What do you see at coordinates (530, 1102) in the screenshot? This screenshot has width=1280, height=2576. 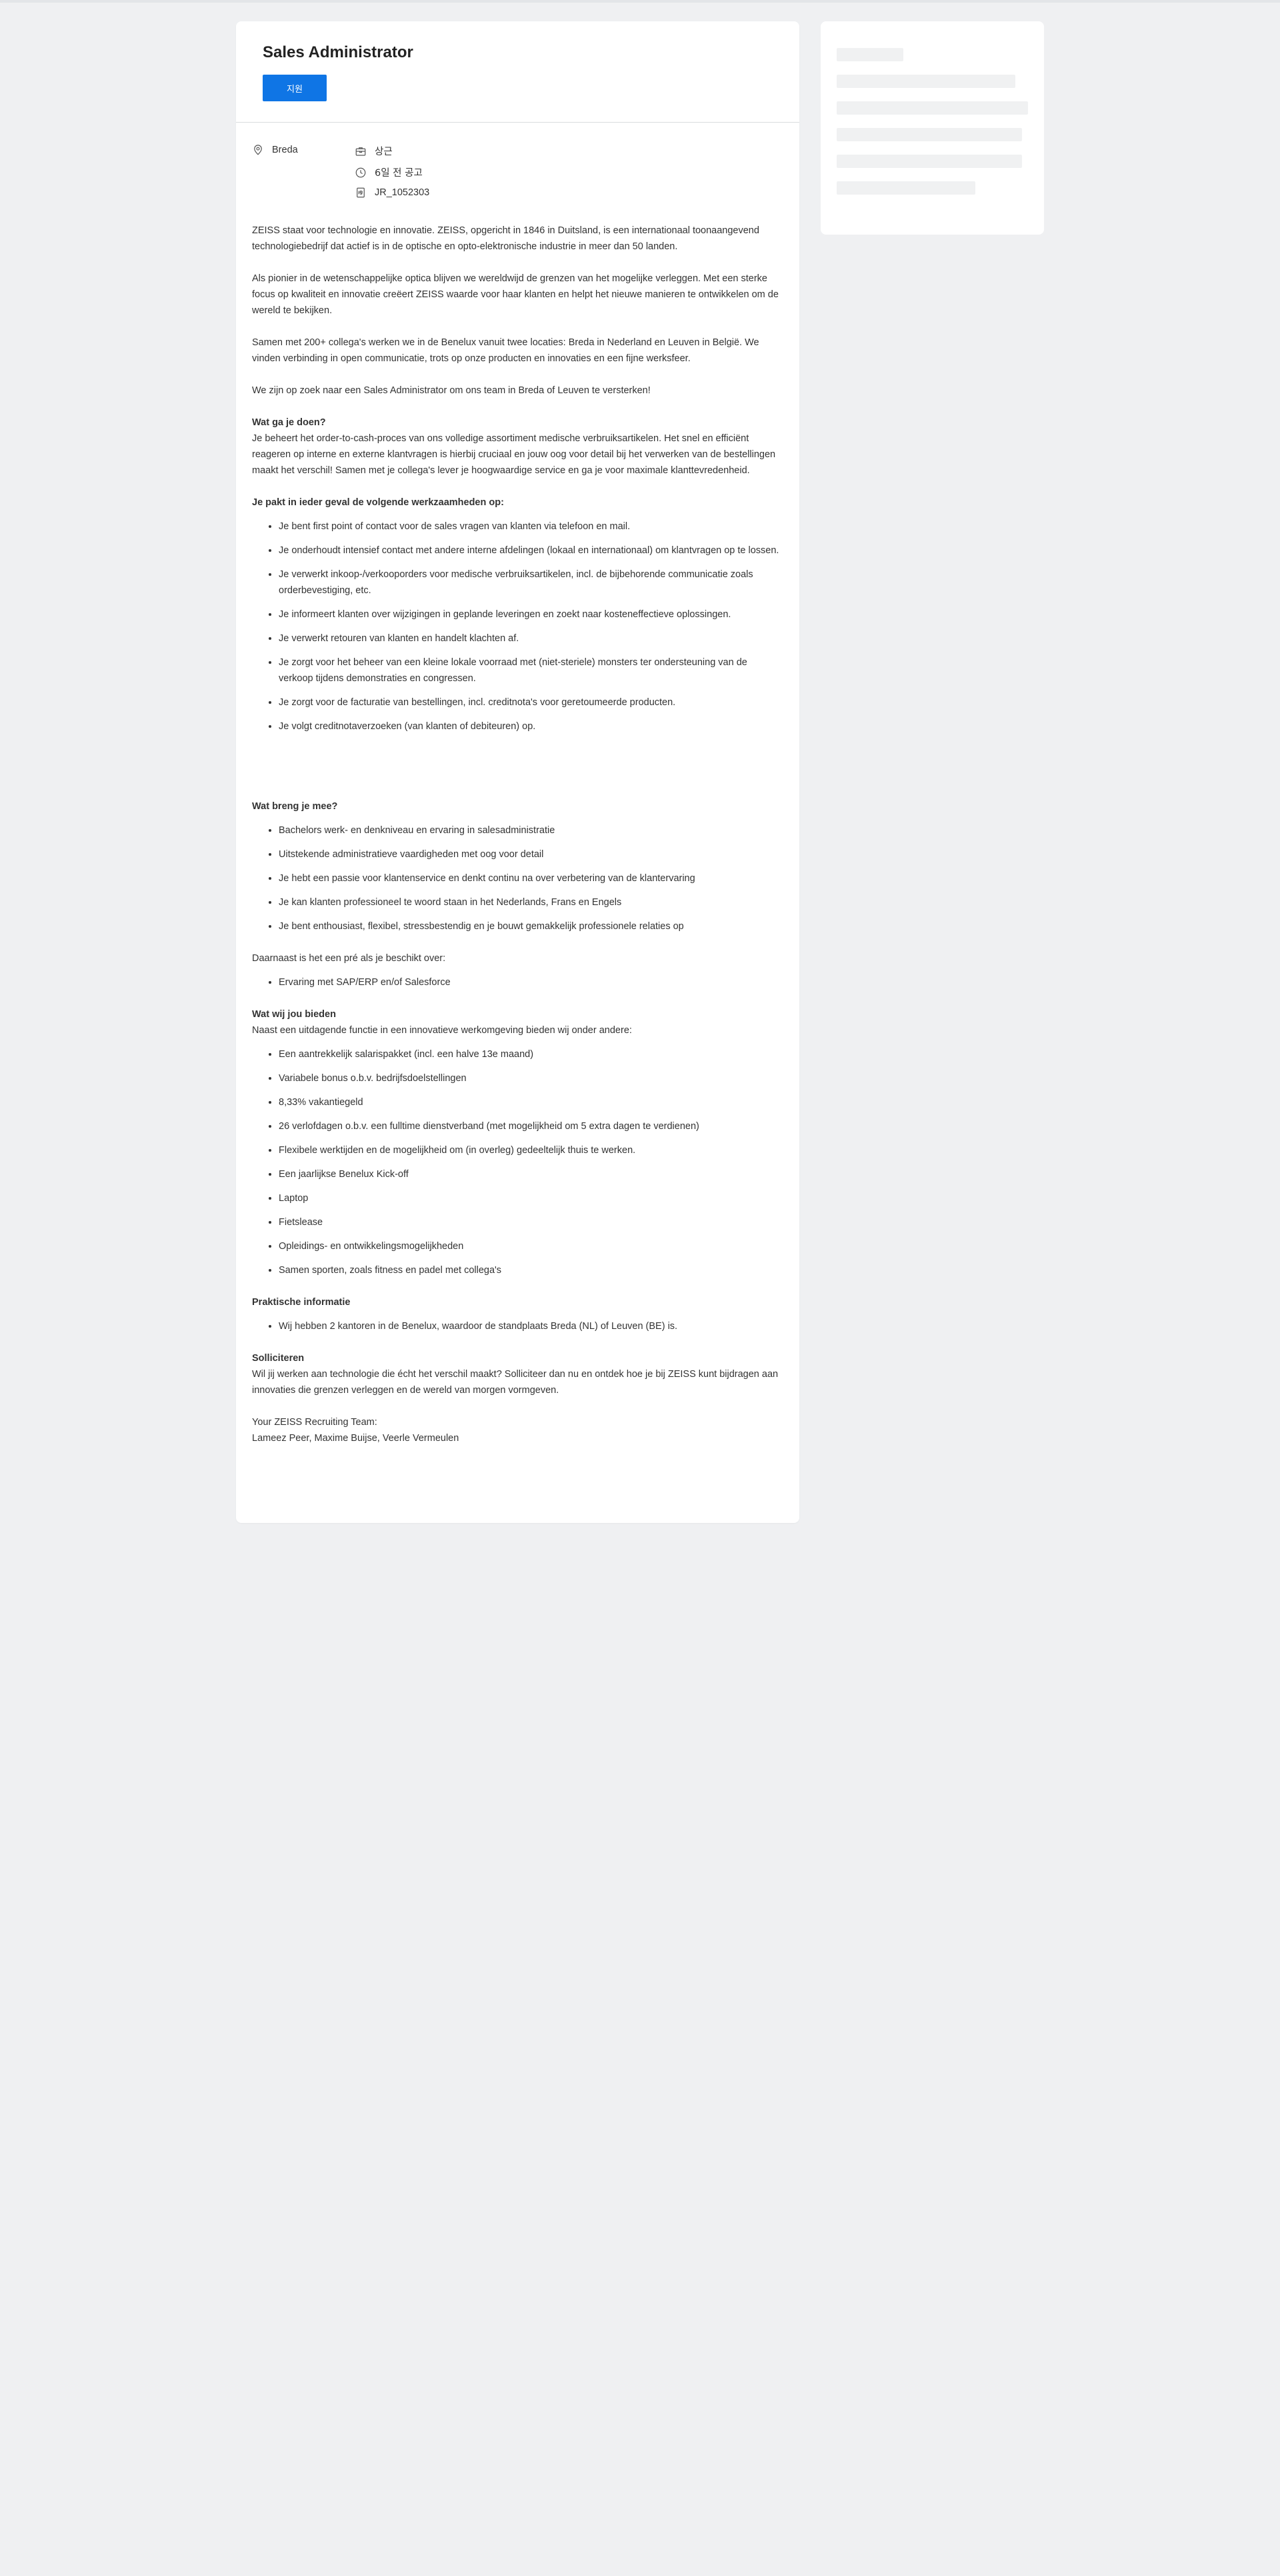 I see `list-item: 8,33% vakantiegeld` at bounding box center [530, 1102].